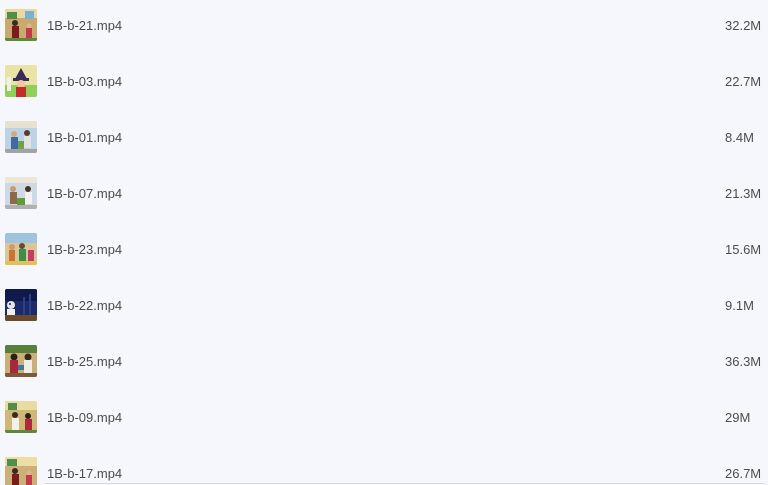 The height and width of the screenshot is (485, 768). Describe the element at coordinates (738, 417) in the screenshot. I see `file-size: 29M` at that location.